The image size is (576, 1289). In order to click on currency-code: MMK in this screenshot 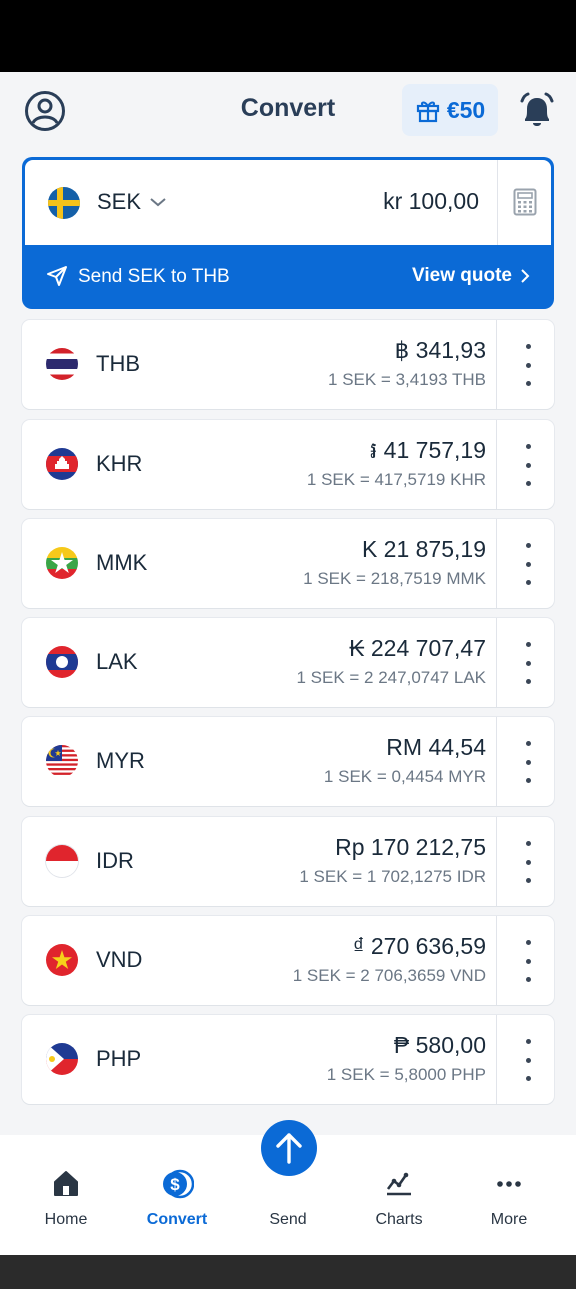, I will do `click(122, 562)`.